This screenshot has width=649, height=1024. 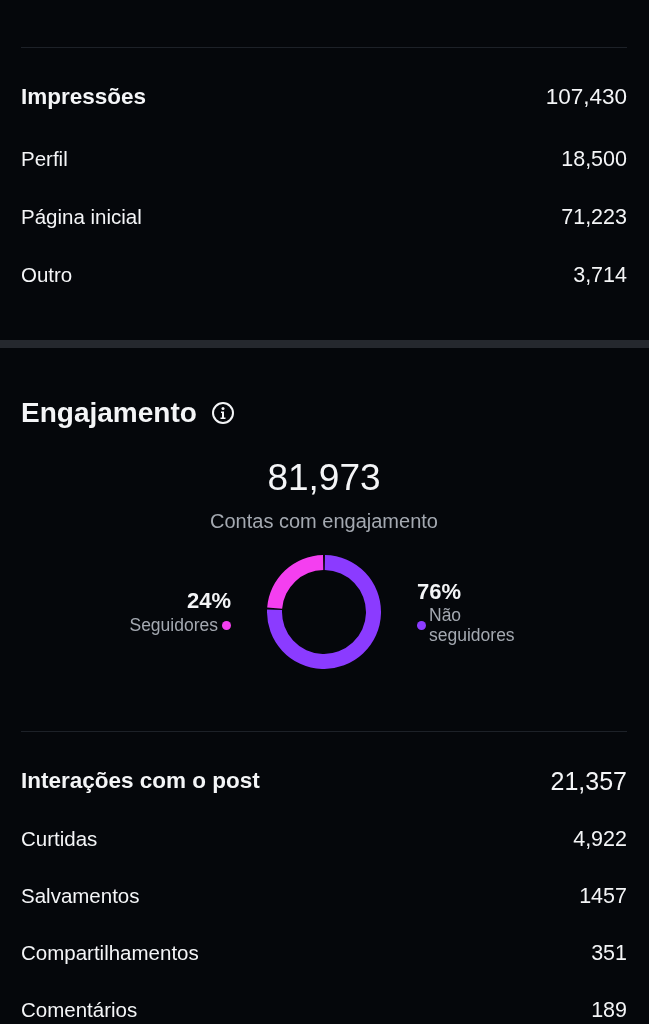 I want to click on metric-label: Compartilhamentos, so click(x=110, y=953).